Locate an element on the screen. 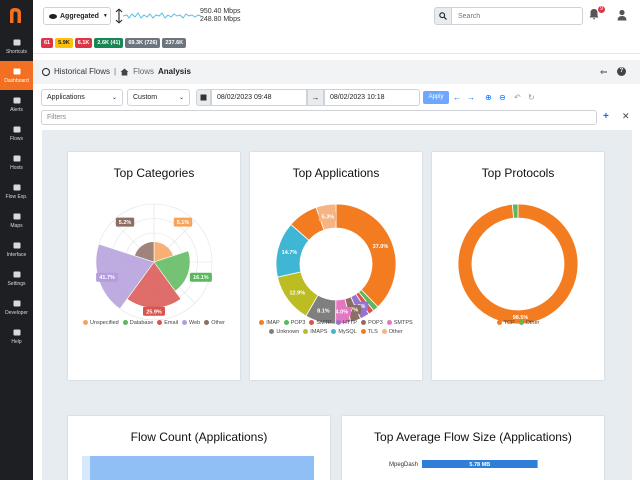  ntop-logo is located at coordinates (16, 15).